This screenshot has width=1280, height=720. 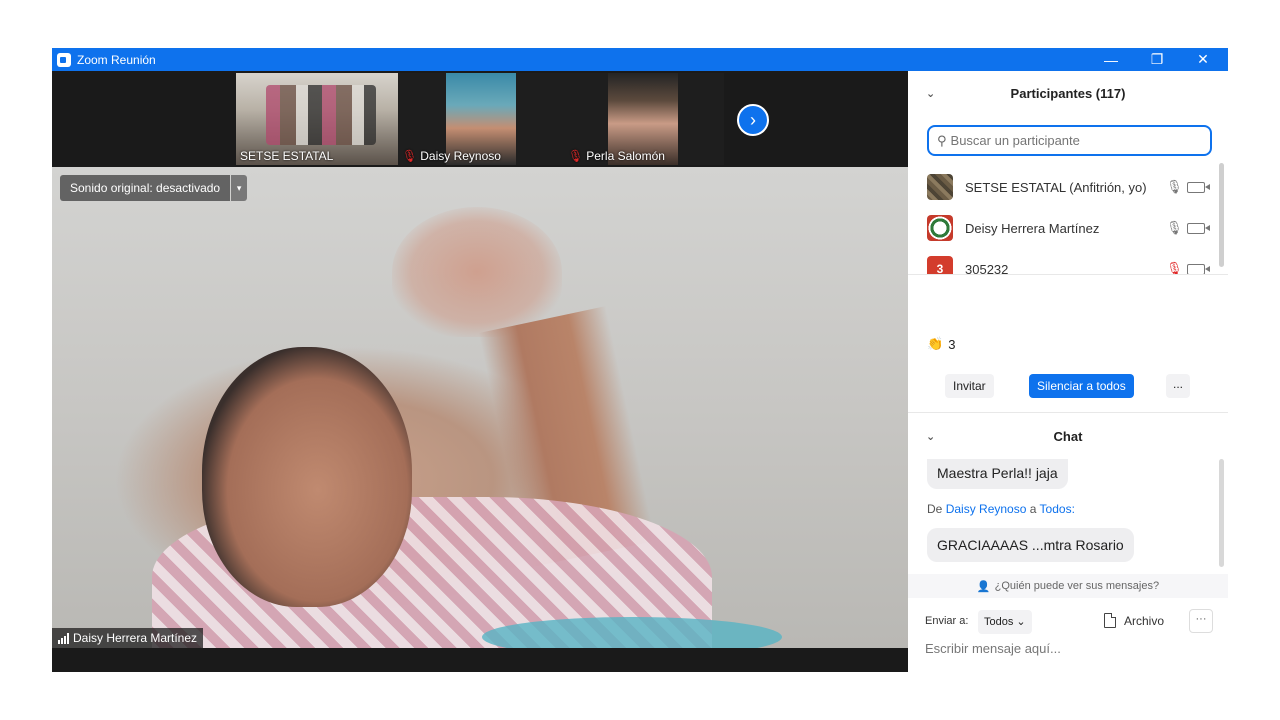 I want to click on title-bar: Zoom Reunión — ❐ ✕, so click(x=640, y=59).